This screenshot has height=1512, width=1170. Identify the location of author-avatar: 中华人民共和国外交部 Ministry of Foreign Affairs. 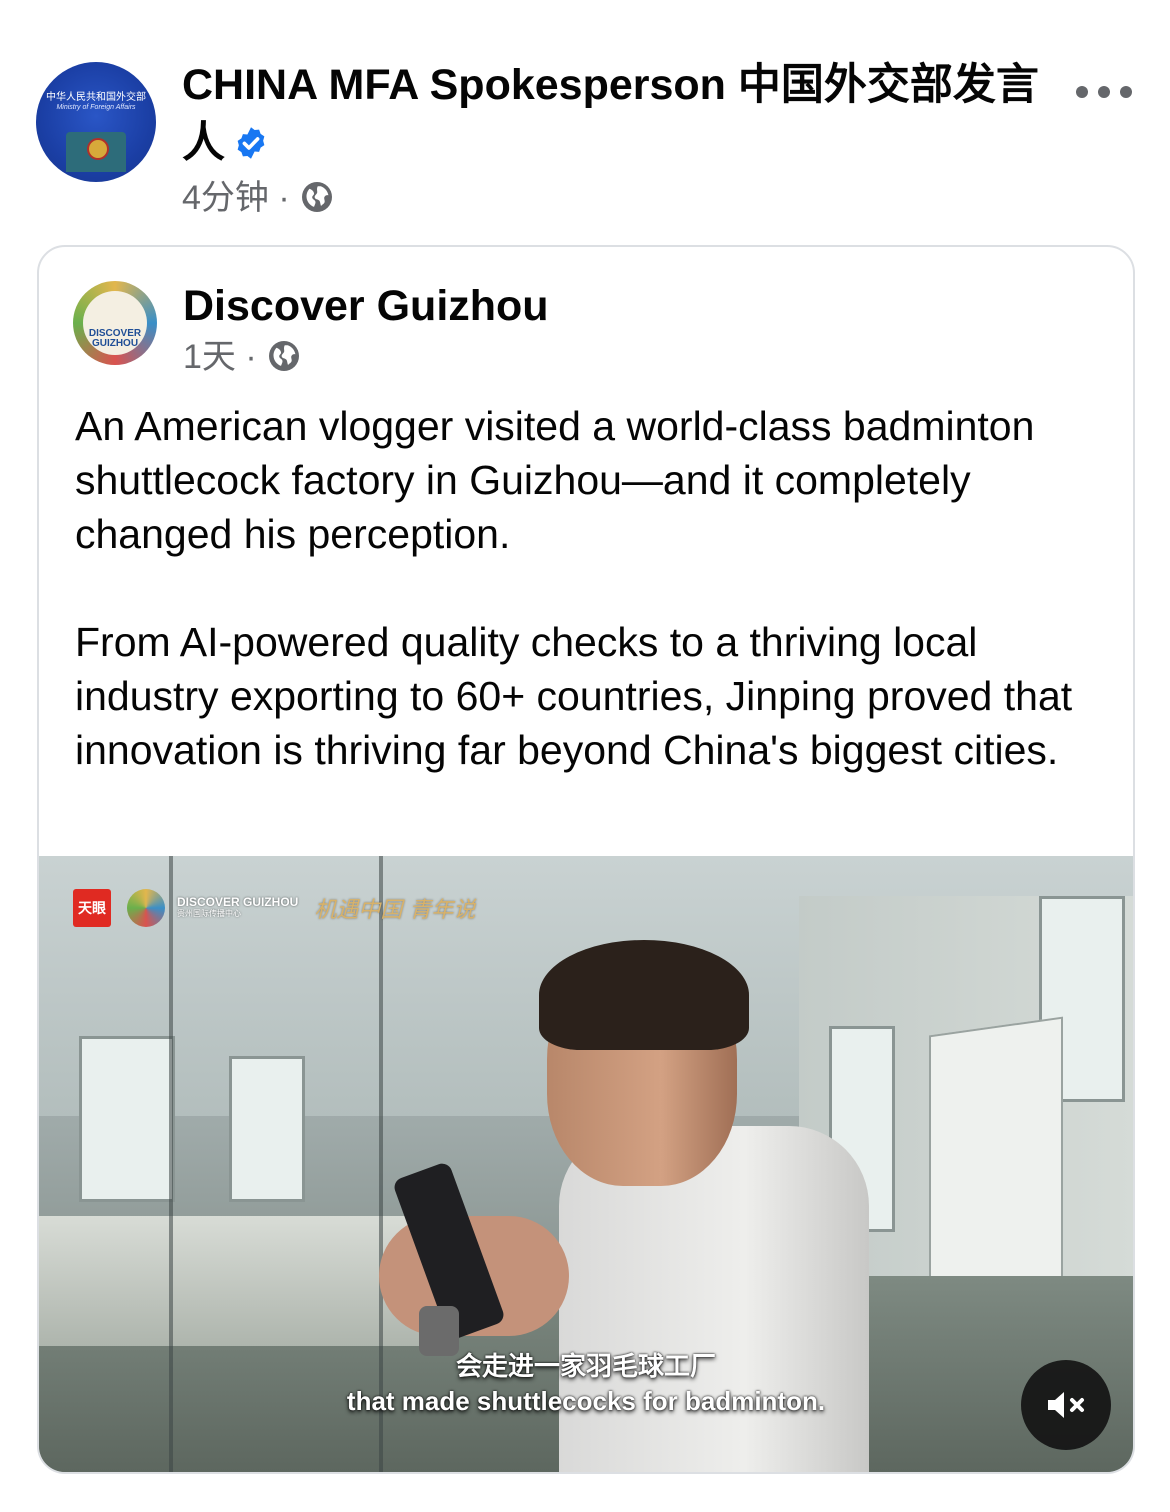
(96, 122).